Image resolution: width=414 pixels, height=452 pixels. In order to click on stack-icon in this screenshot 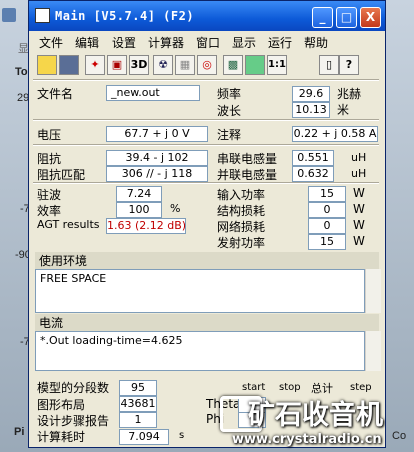, I will do `click(255, 65)`.